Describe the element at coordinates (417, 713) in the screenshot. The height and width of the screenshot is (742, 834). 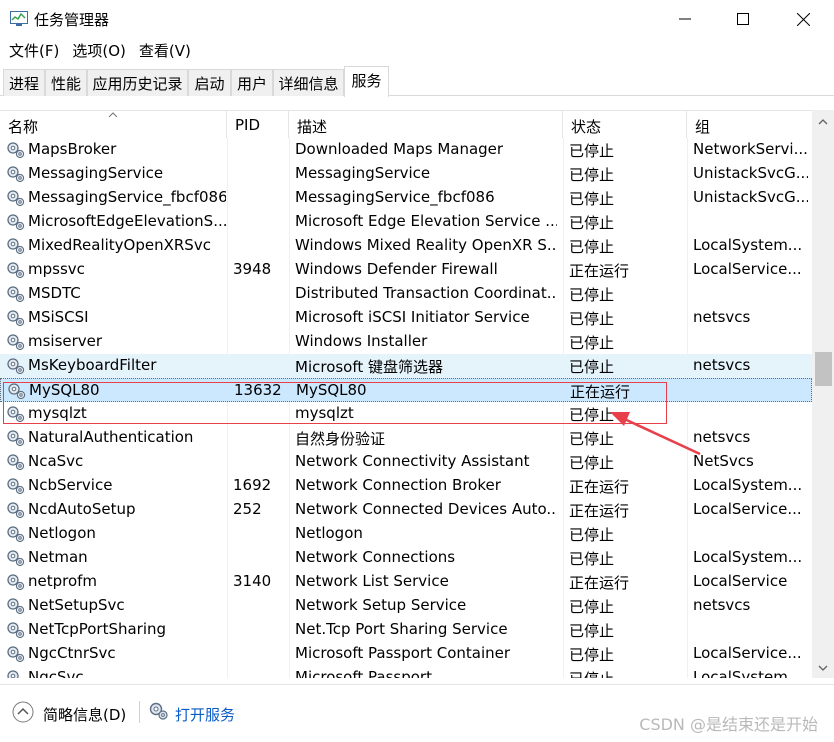
I see `footer: 简略信息(D) 打开服务 CSDN @是结束还是开始` at that location.